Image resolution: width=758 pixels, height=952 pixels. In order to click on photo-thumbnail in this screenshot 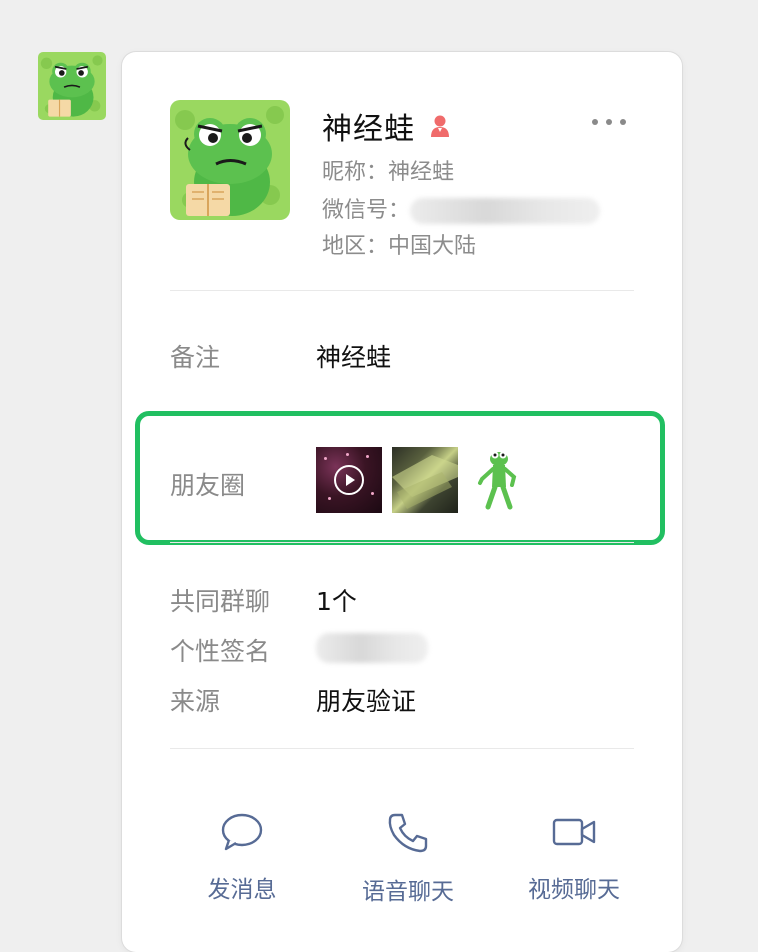, I will do `click(425, 480)`.